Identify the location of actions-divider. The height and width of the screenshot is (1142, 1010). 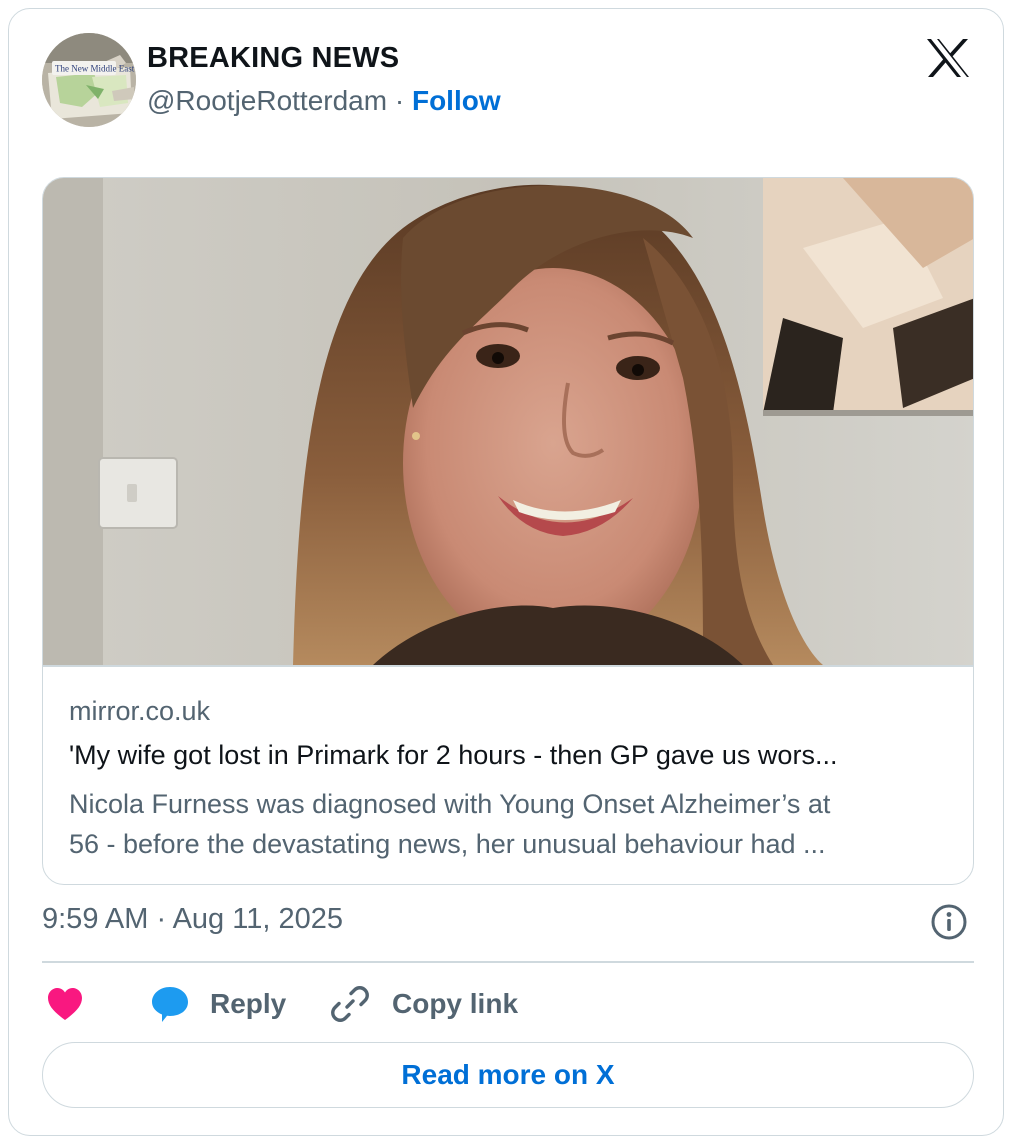
(508, 962).